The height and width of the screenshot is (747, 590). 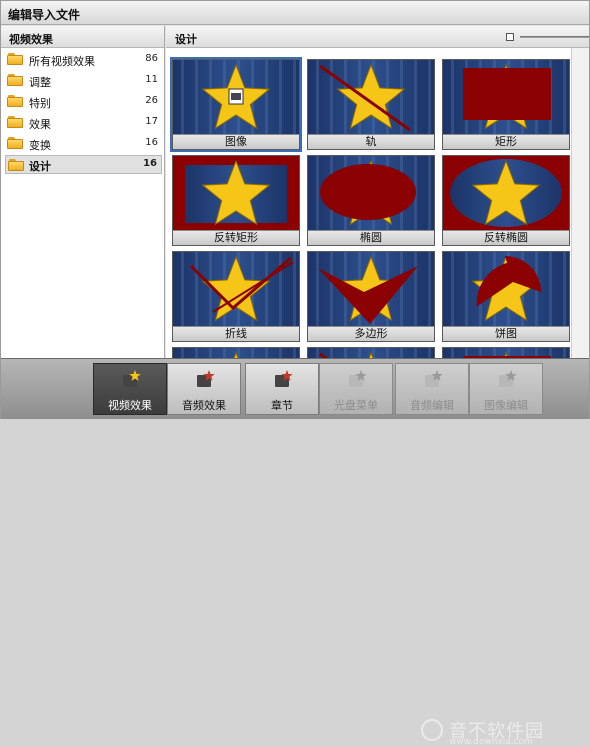 I want to click on watermark: 音不软件园 www.downxia.com, so click(x=501, y=732).